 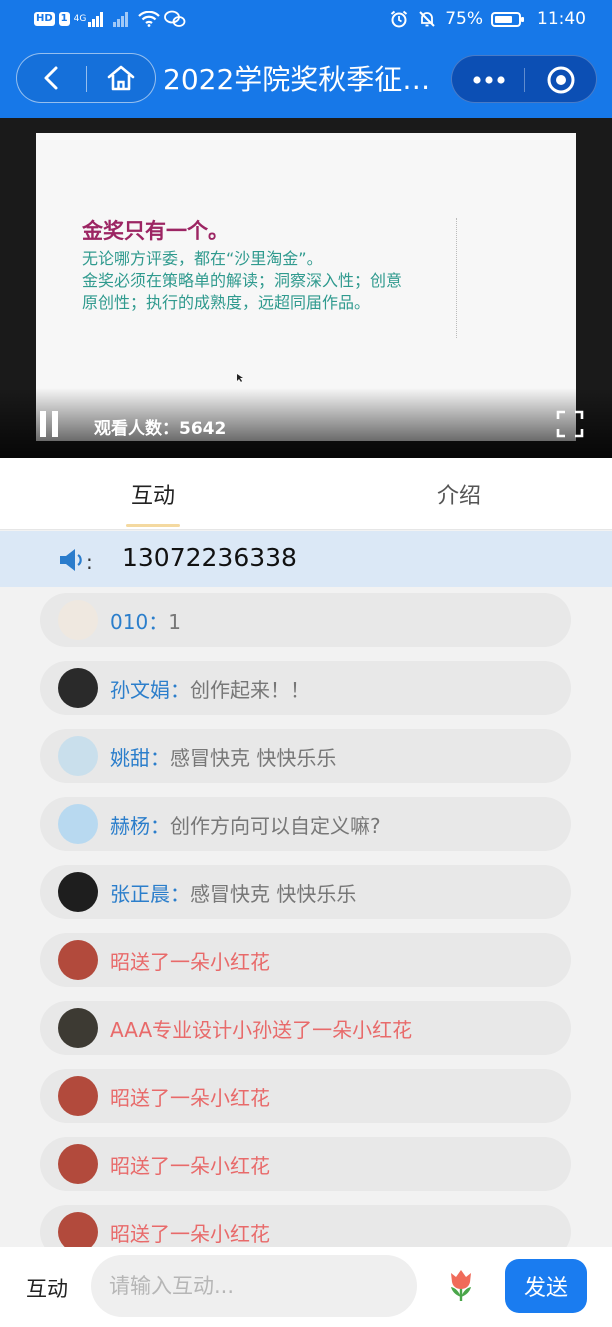 I want to click on message-text: 赫杨：创作方向可以自定义嘛?, so click(x=245, y=824).